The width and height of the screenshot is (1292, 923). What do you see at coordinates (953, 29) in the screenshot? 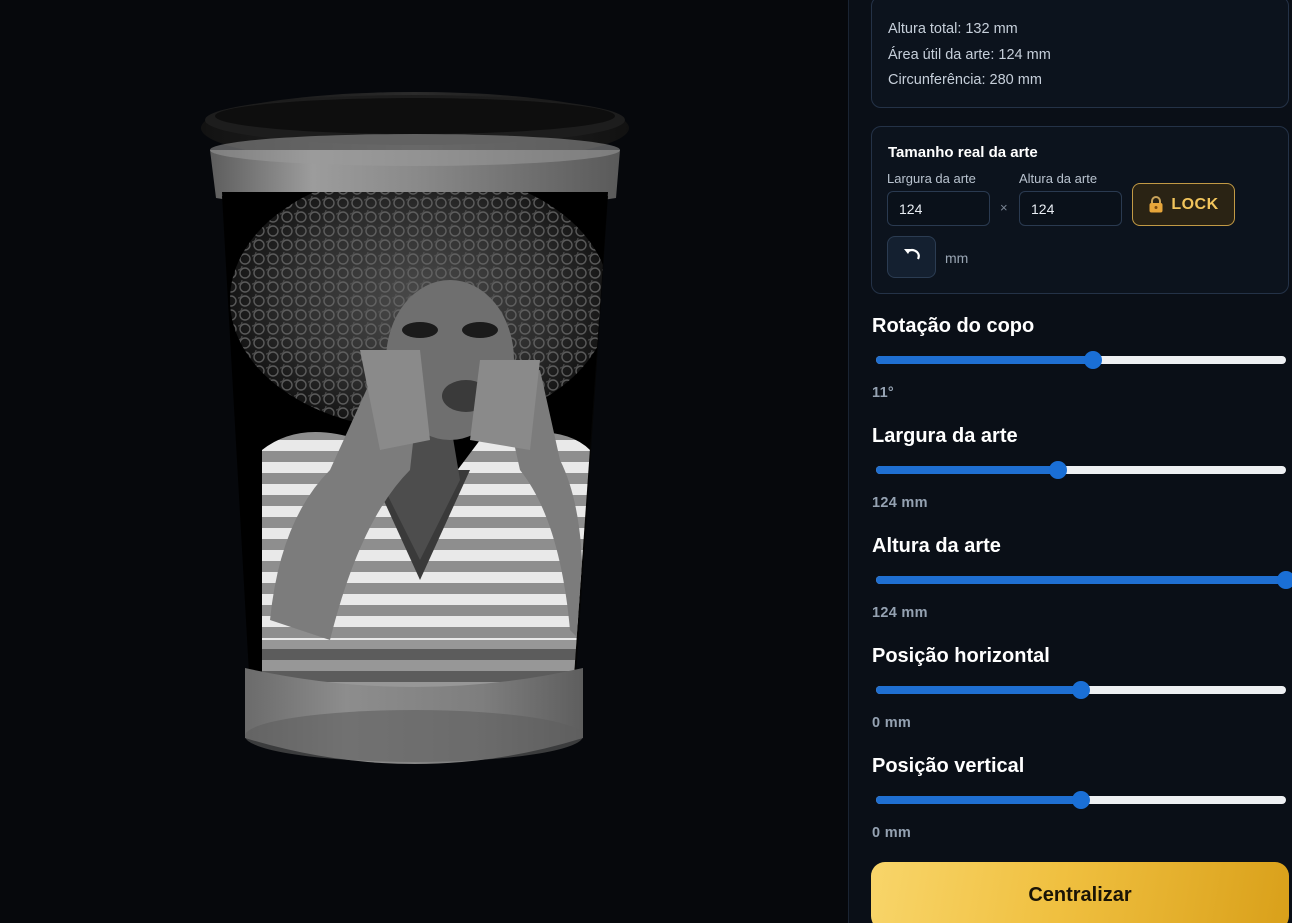
I see `info-altura-total: Altura total: 132 mm` at bounding box center [953, 29].